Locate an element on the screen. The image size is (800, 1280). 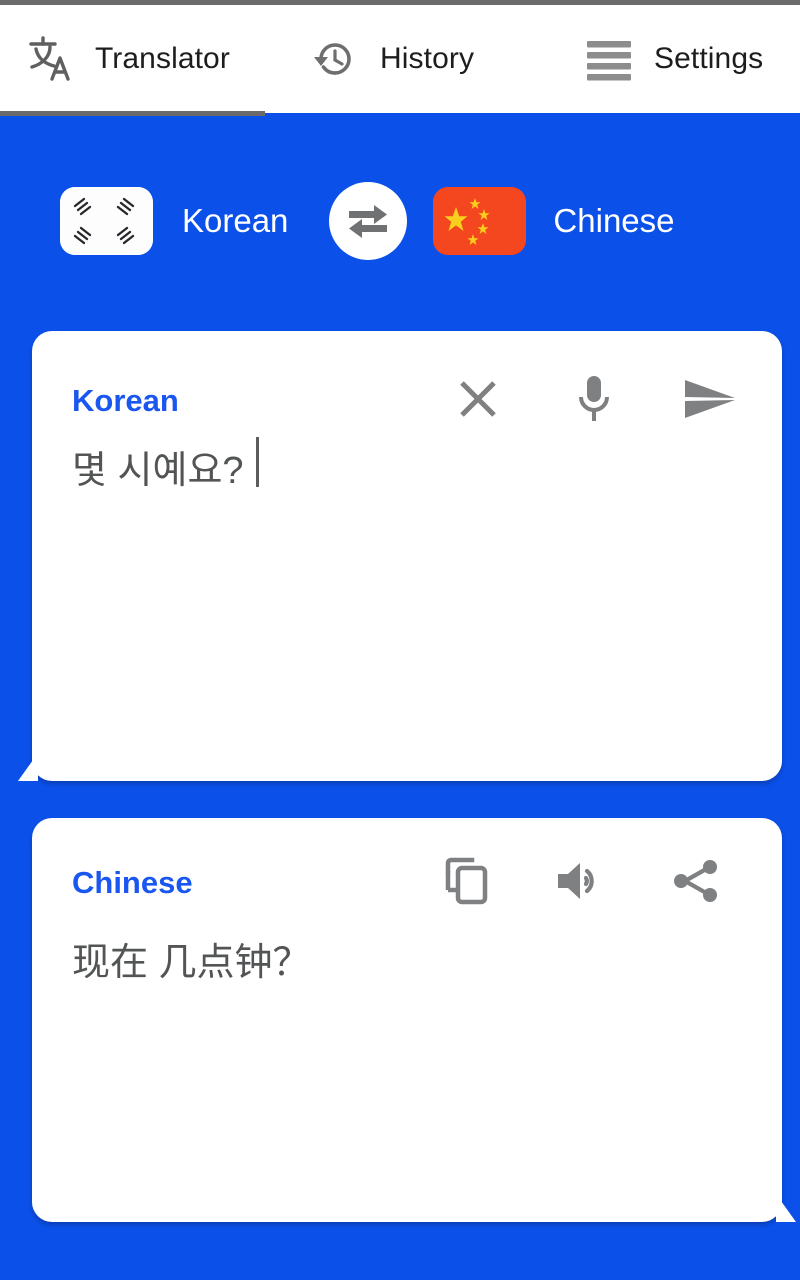
china-flag is located at coordinates (480, 220).